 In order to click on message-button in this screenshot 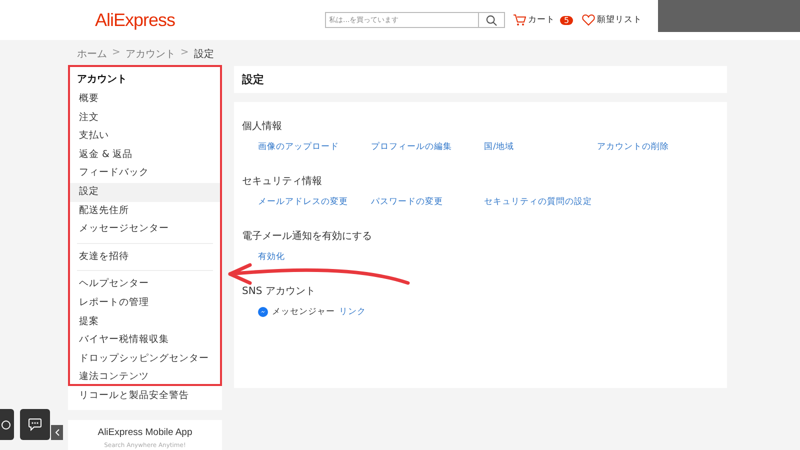, I will do `click(35, 424)`.